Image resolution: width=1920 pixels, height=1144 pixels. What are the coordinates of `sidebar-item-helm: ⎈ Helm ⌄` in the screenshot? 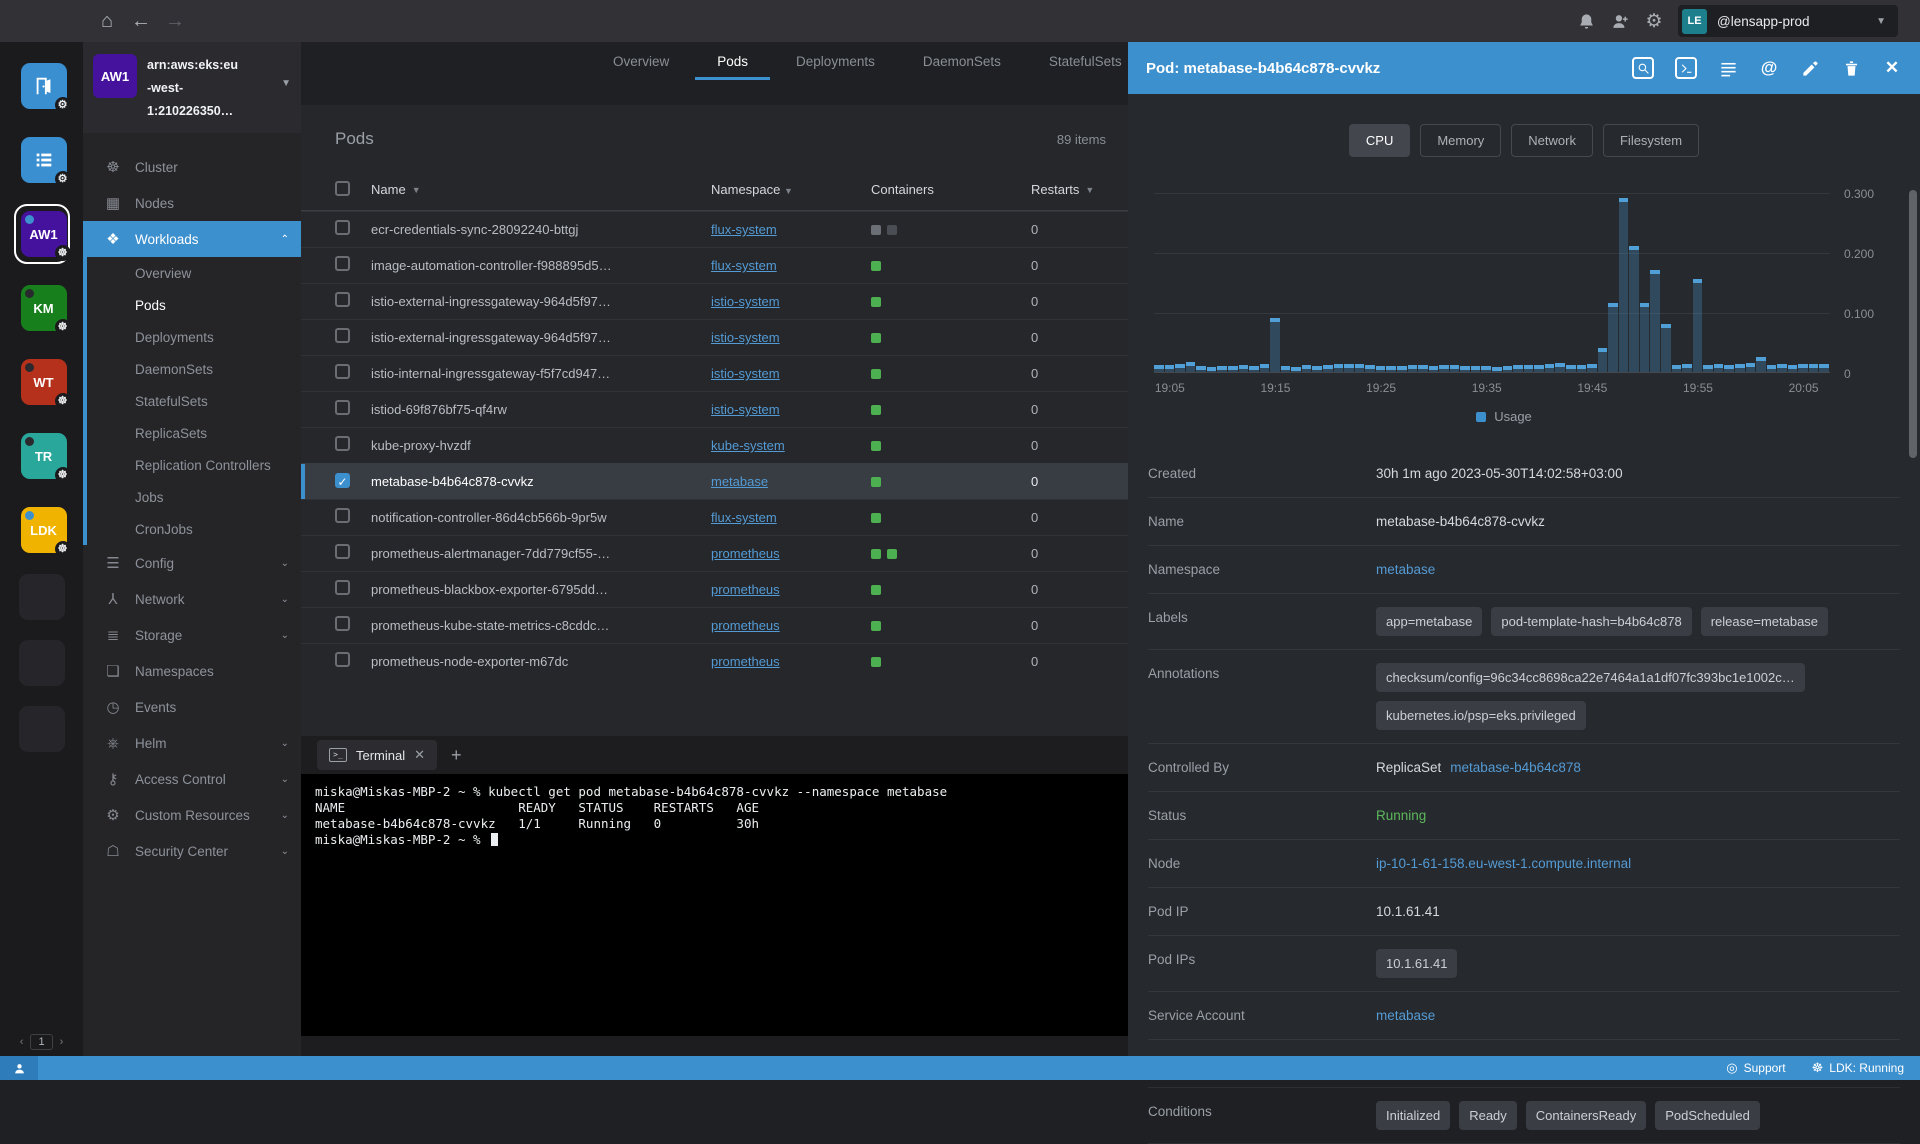 It's located at (192, 743).